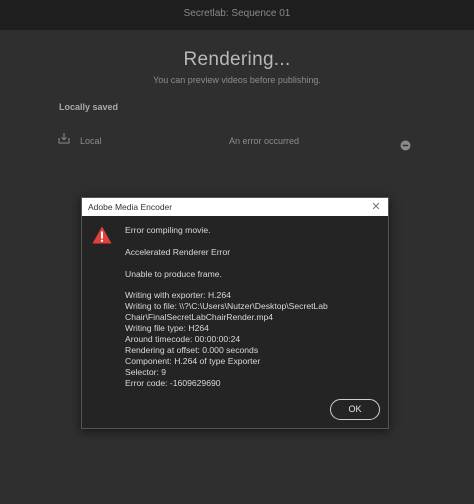 This screenshot has height=504, width=474. What do you see at coordinates (146, 371) in the screenshot?
I see `message-line: Selector: 9` at bounding box center [146, 371].